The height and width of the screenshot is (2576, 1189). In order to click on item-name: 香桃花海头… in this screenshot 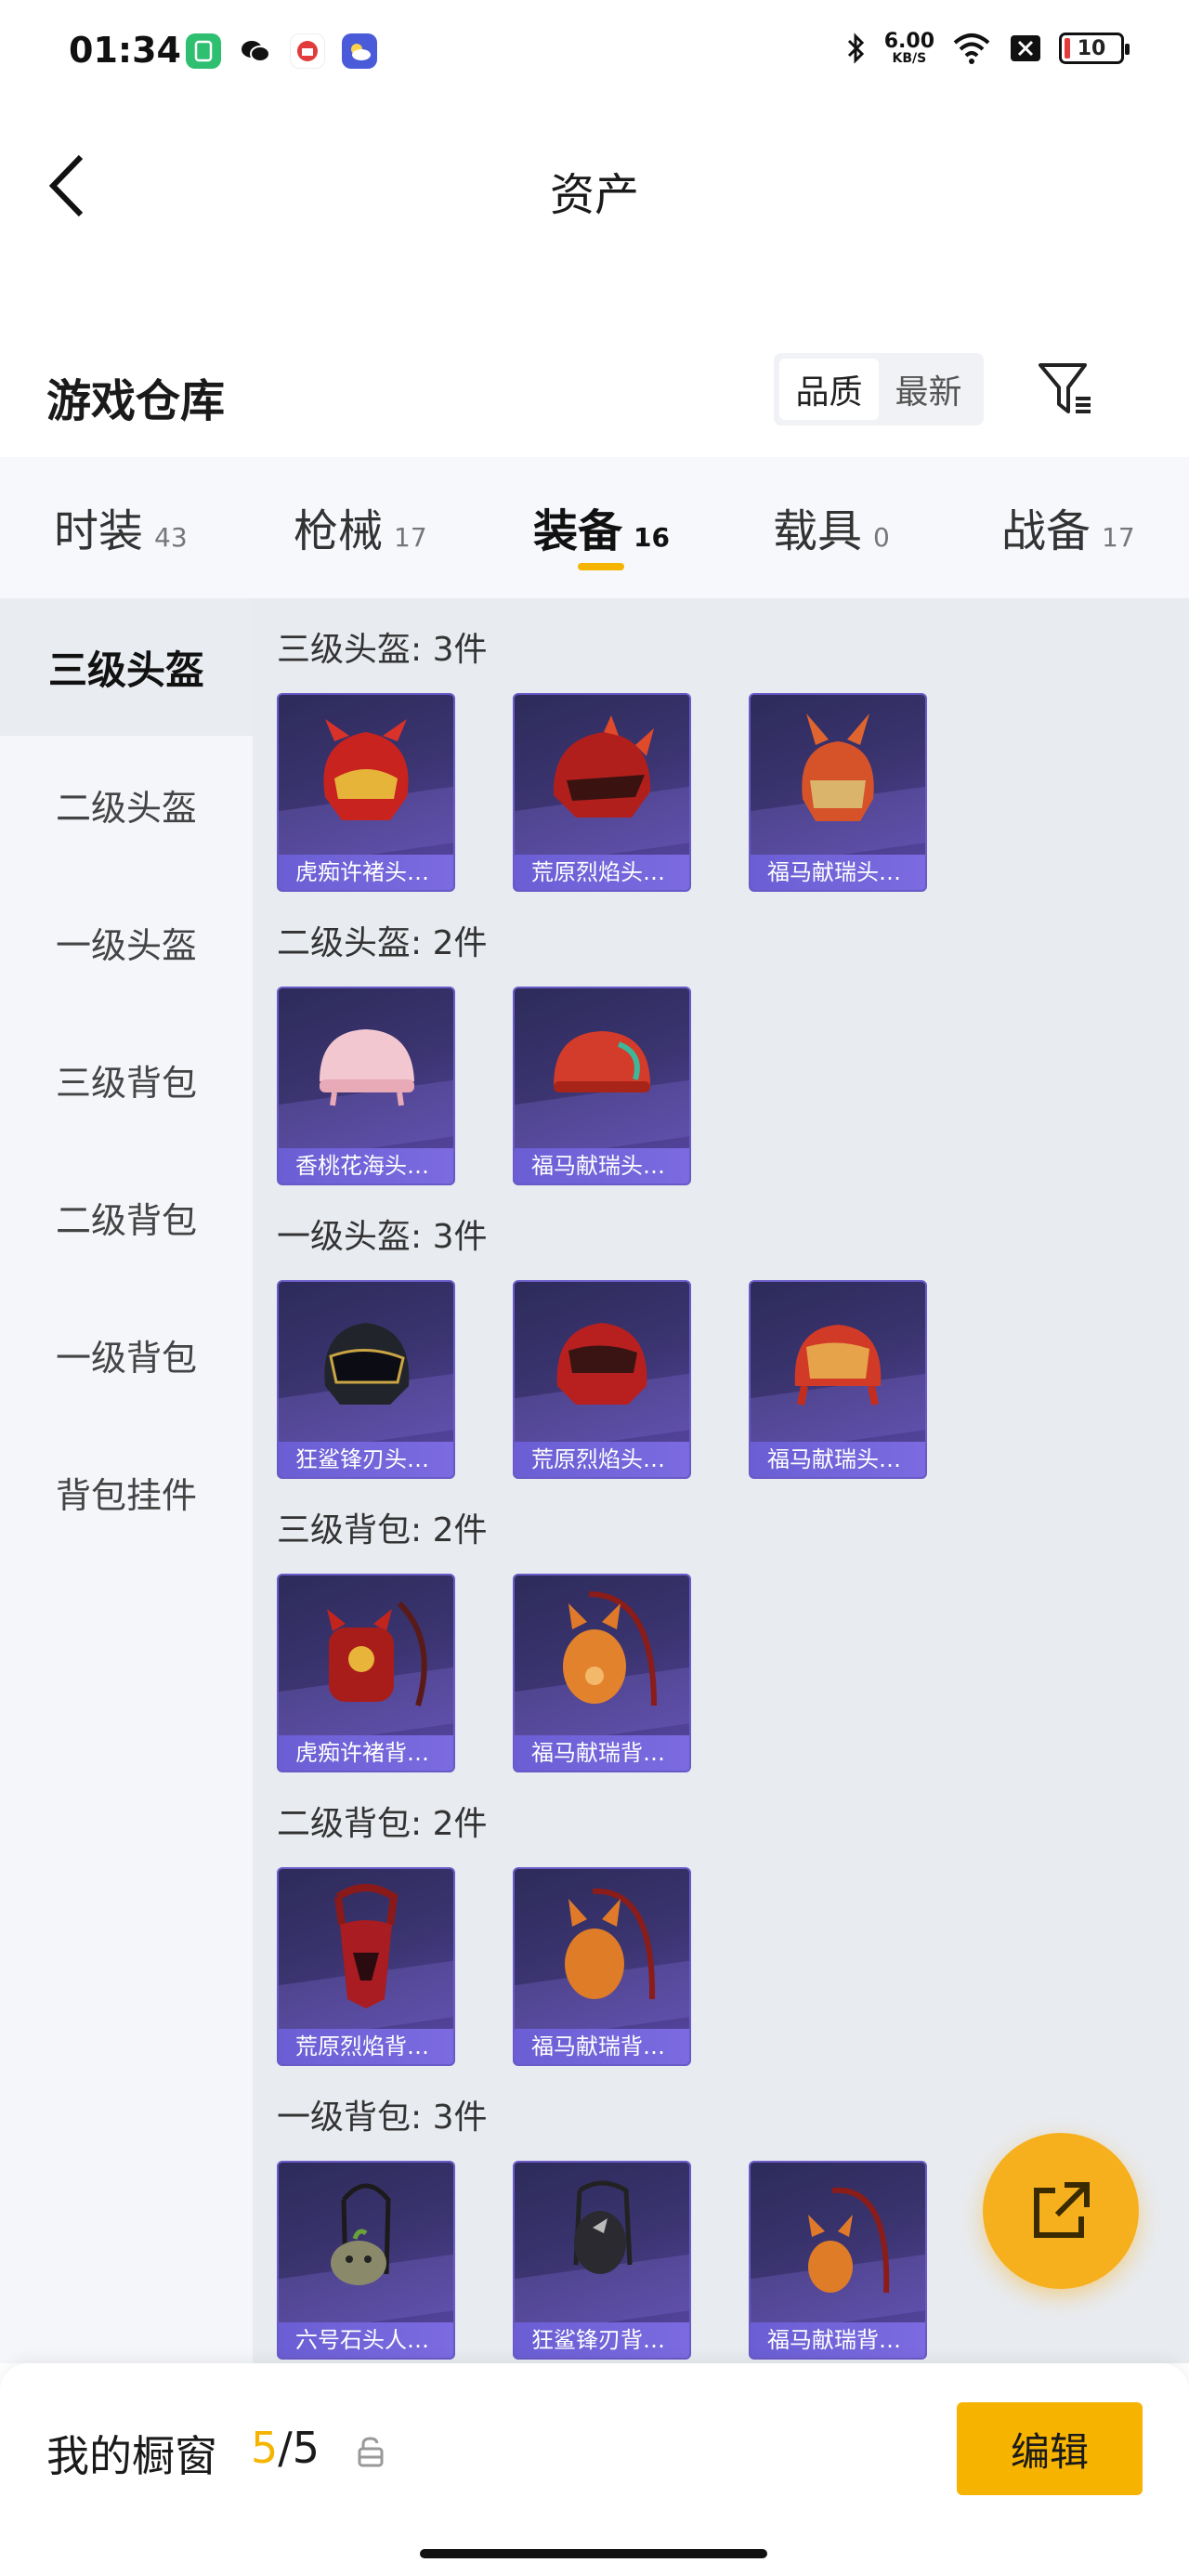, I will do `click(366, 1165)`.